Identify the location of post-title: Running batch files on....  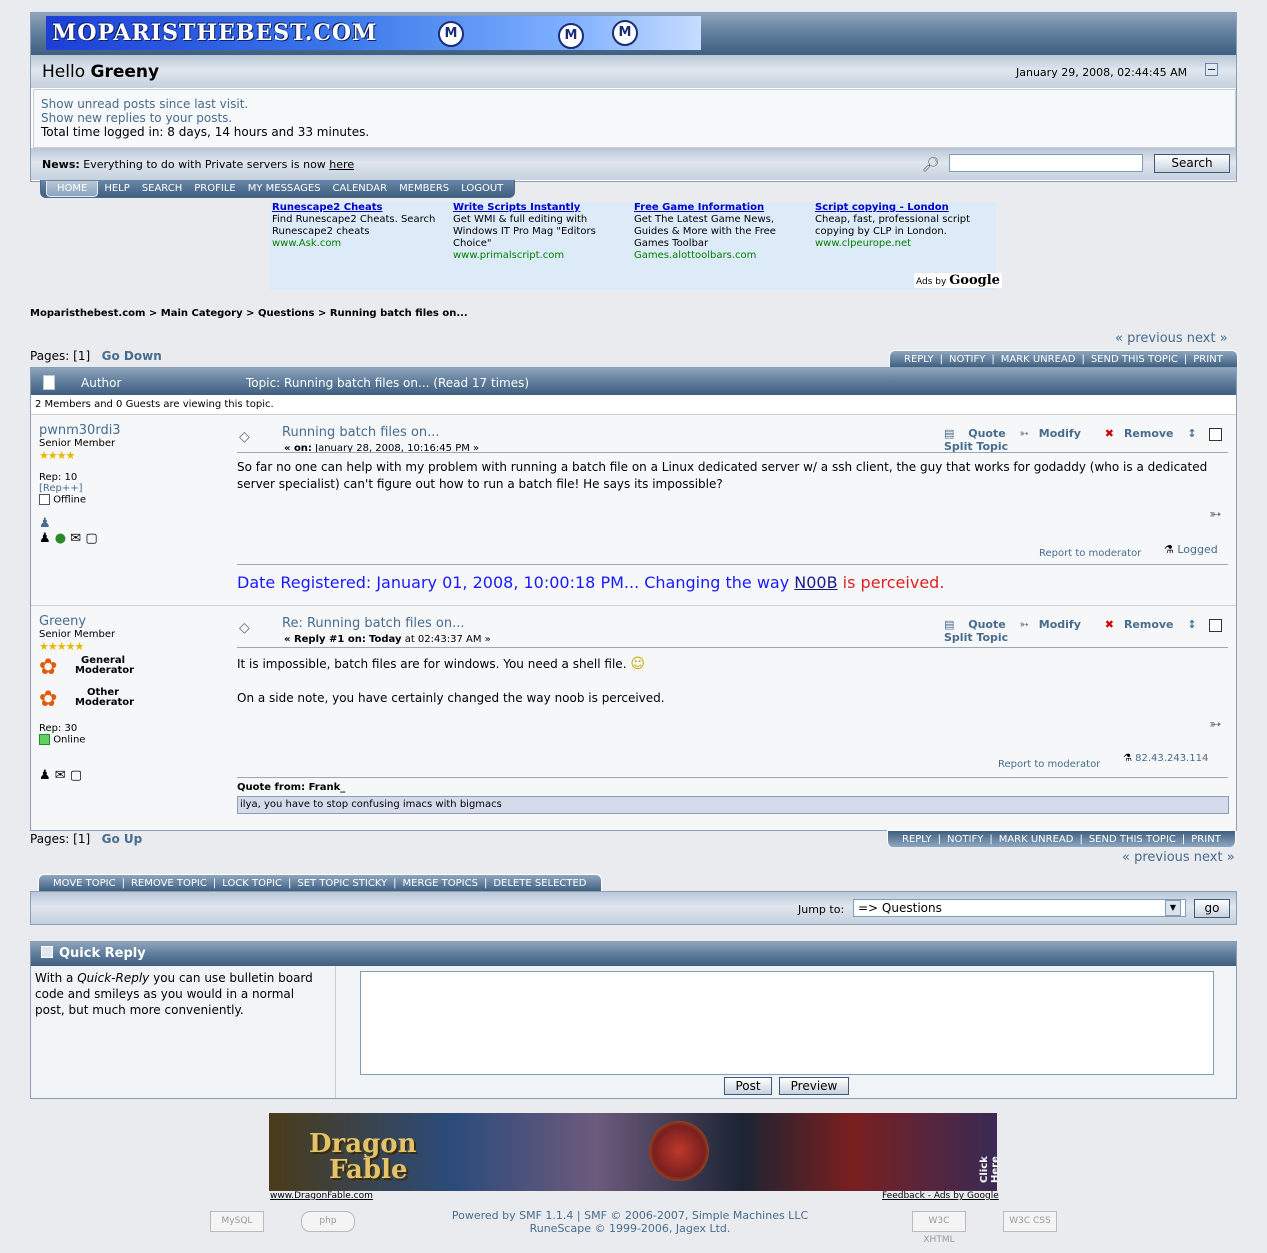
(361, 432).